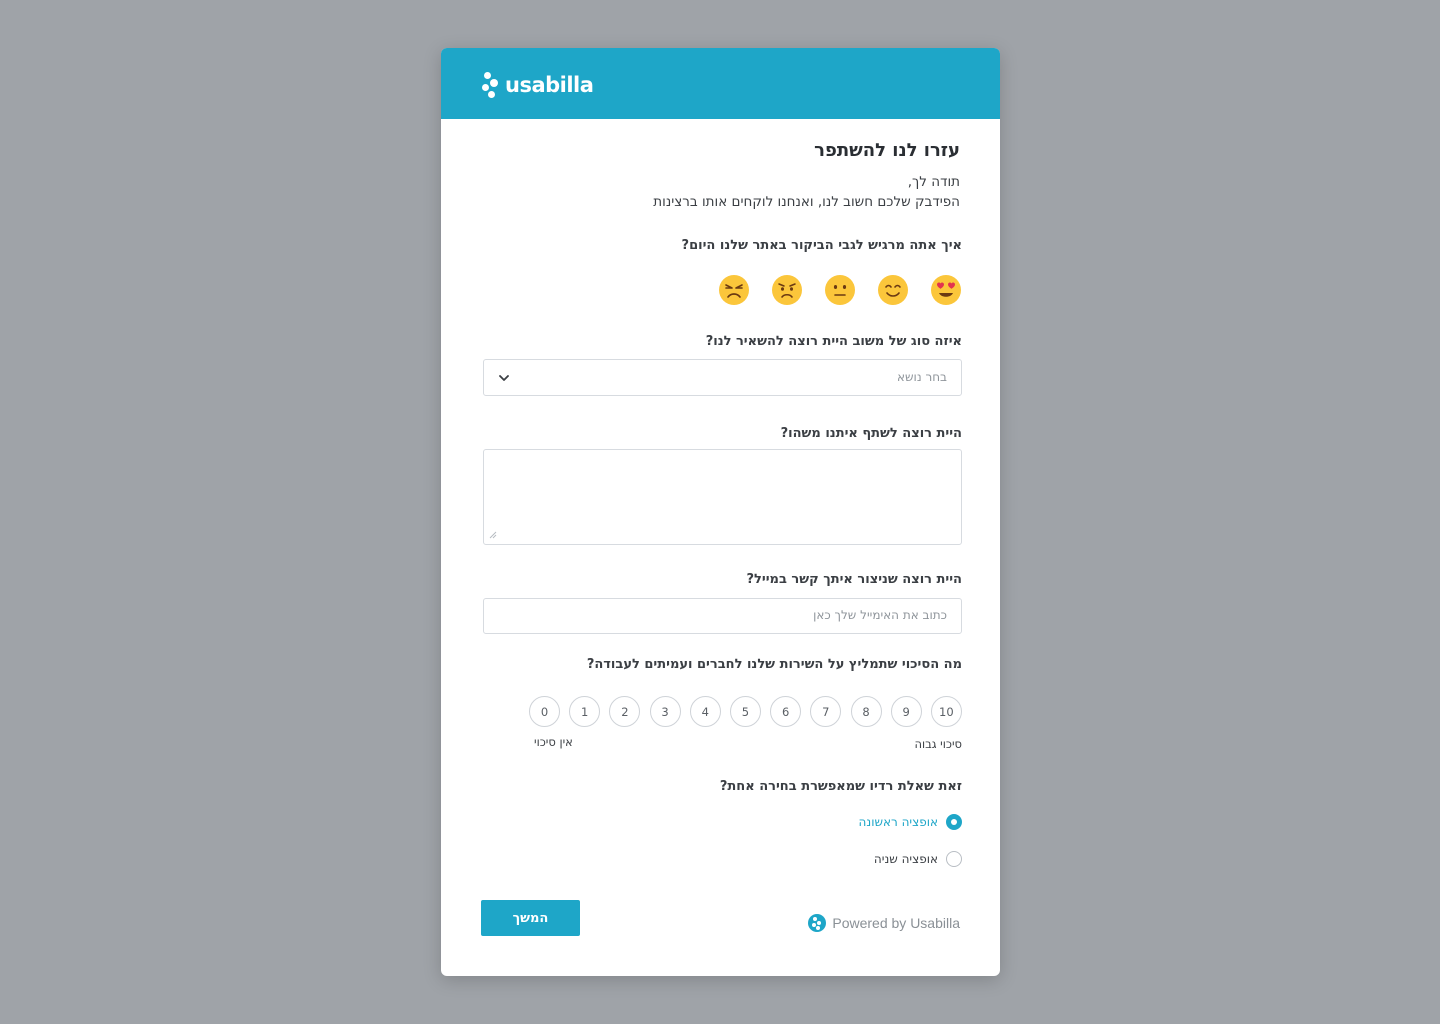 This screenshot has height=1024, width=1440. Describe the element at coordinates (720, 83) in the screenshot. I see `form-header: usabilla` at that location.